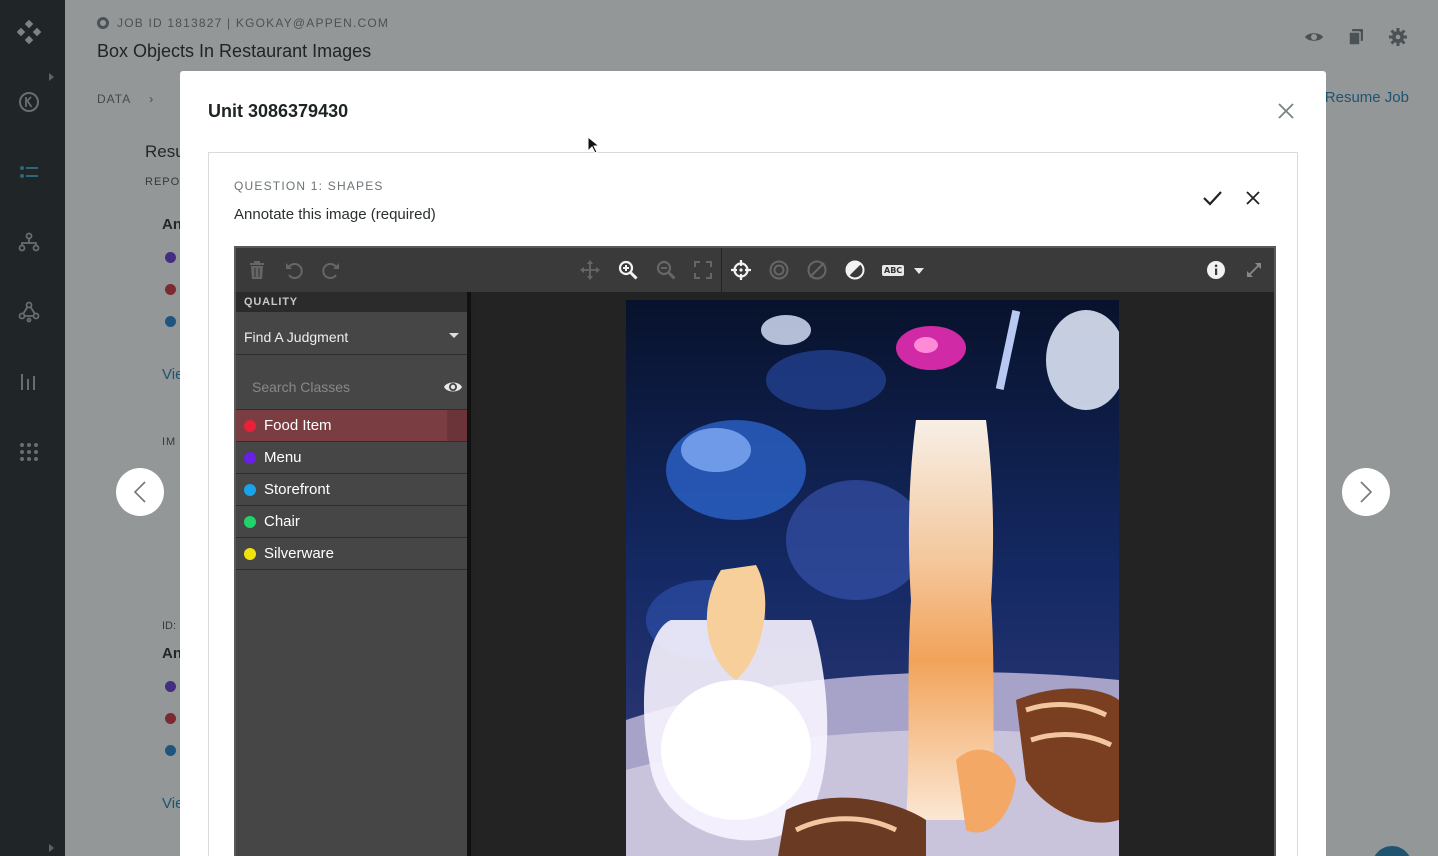 The image size is (1438, 856). Describe the element at coordinates (779, 270) in the screenshot. I see `target-icon` at that location.